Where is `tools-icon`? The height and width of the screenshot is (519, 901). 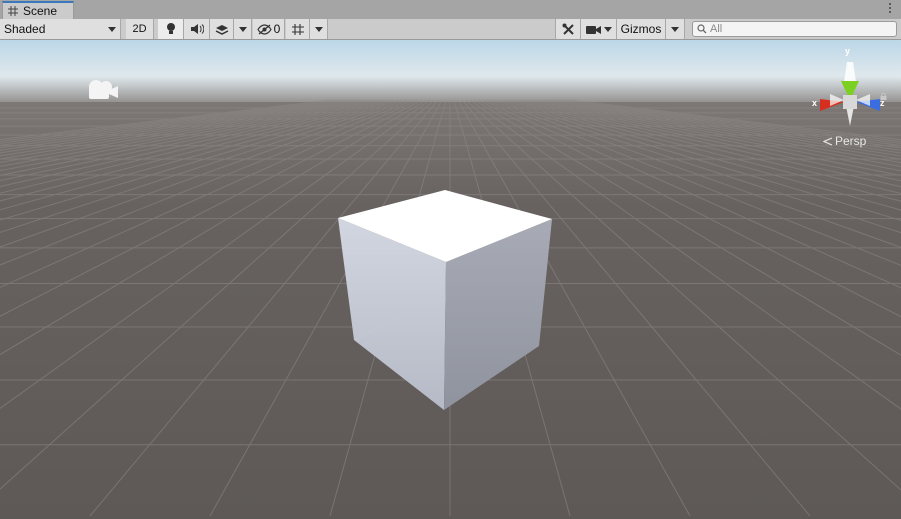 tools-icon is located at coordinates (568, 29).